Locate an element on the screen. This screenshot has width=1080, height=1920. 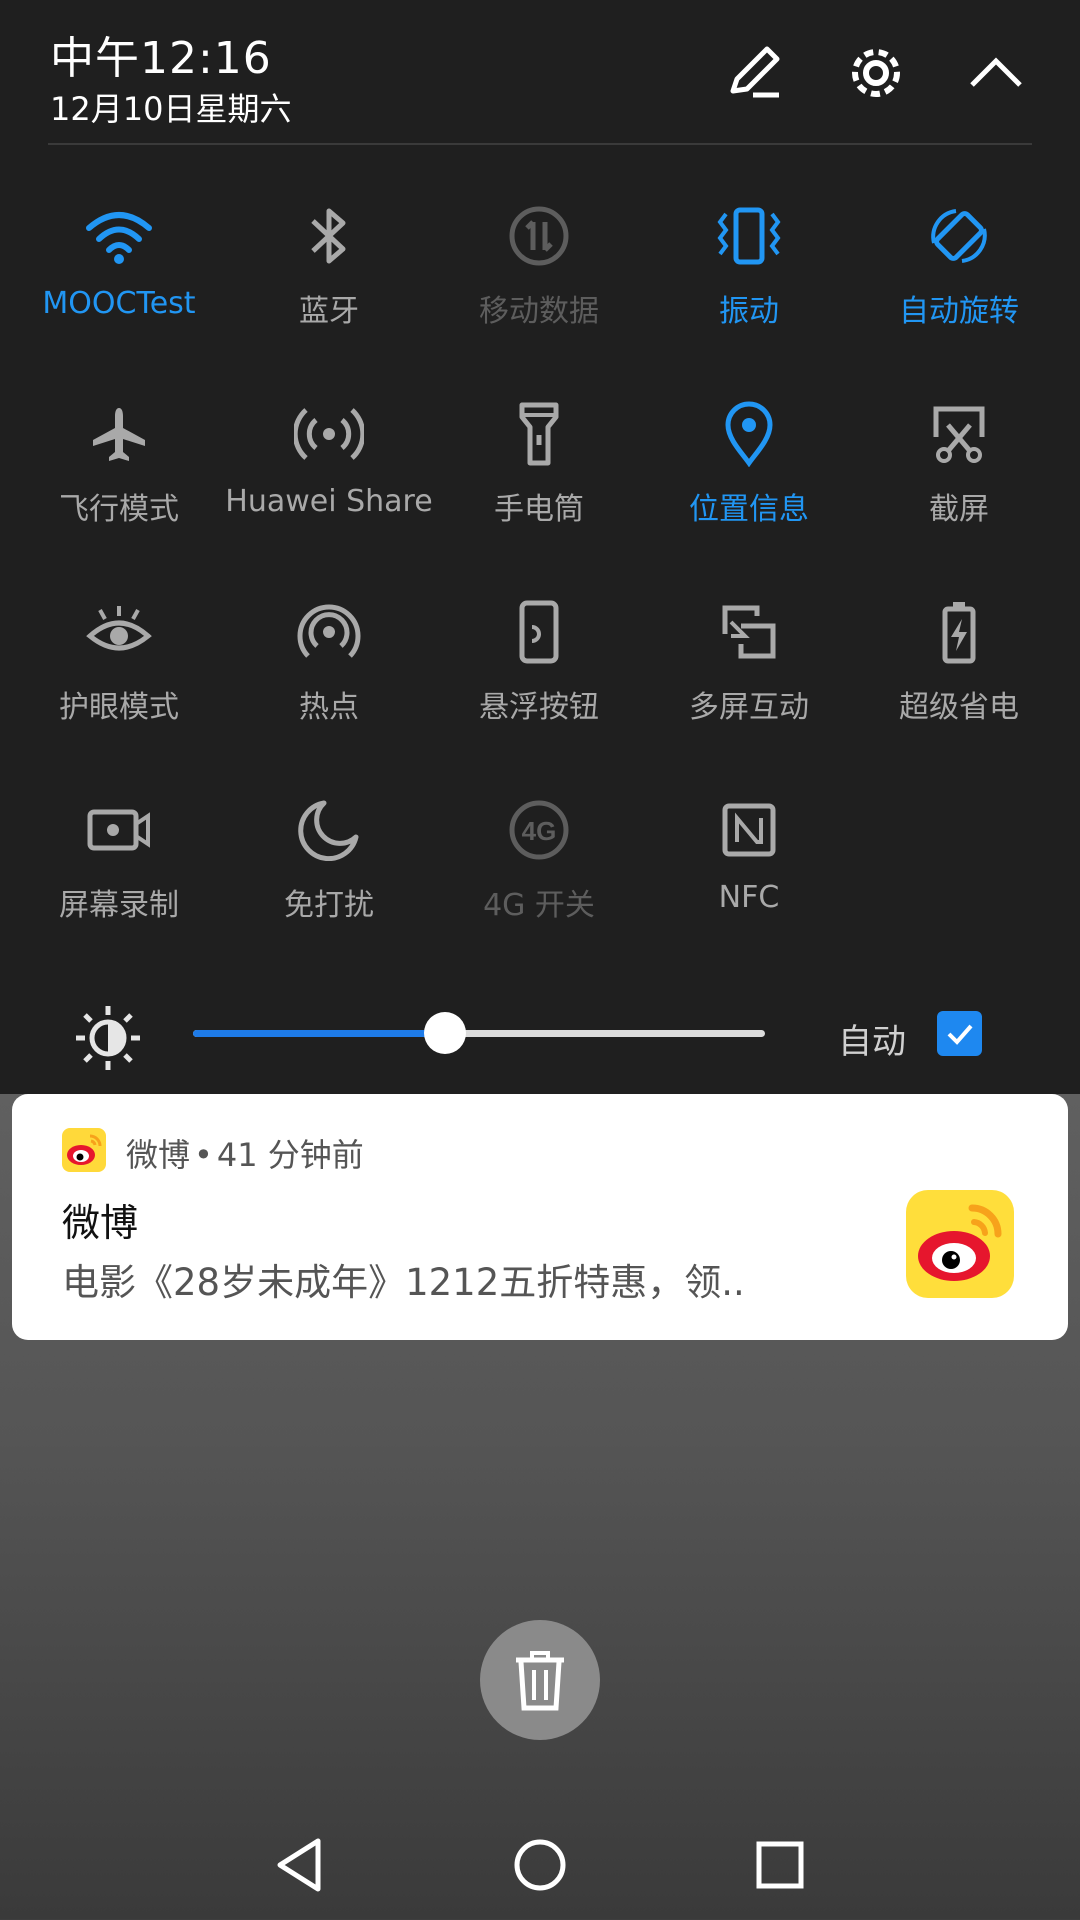
tile-airplane: 飞行模式 is located at coordinates (119, 469).